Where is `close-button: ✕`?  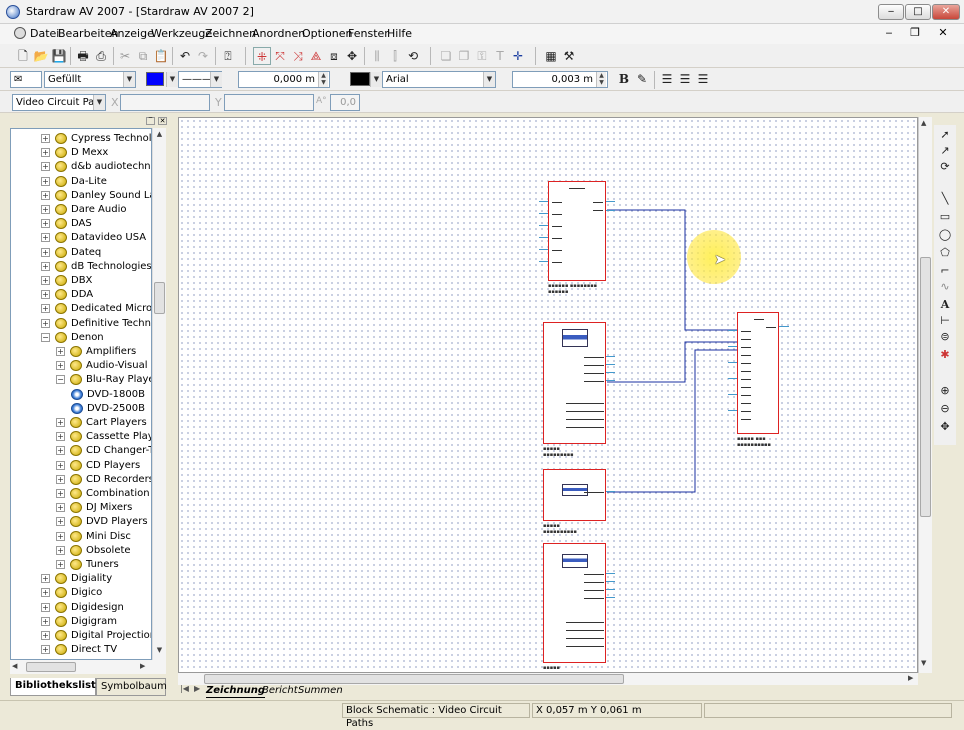 close-button: ✕ is located at coordinates (946, 12).